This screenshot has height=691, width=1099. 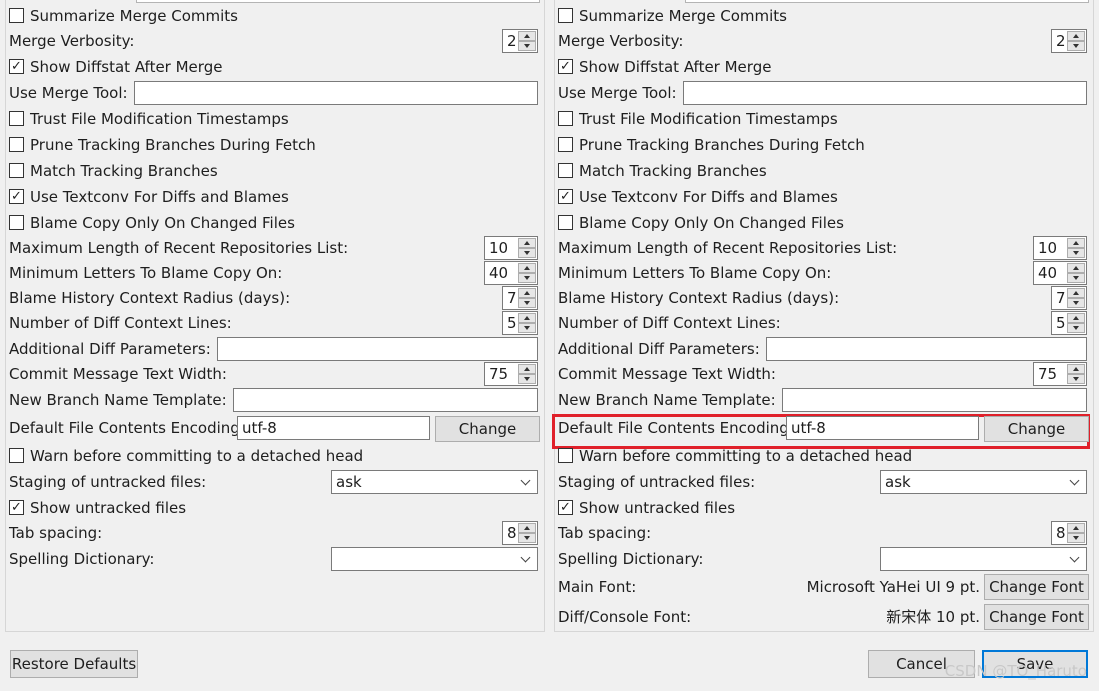 What do you see at coordinates (921, 664) in the screenshot?
I see `cancel-button: Cancel` at bounding box center [921, 664].